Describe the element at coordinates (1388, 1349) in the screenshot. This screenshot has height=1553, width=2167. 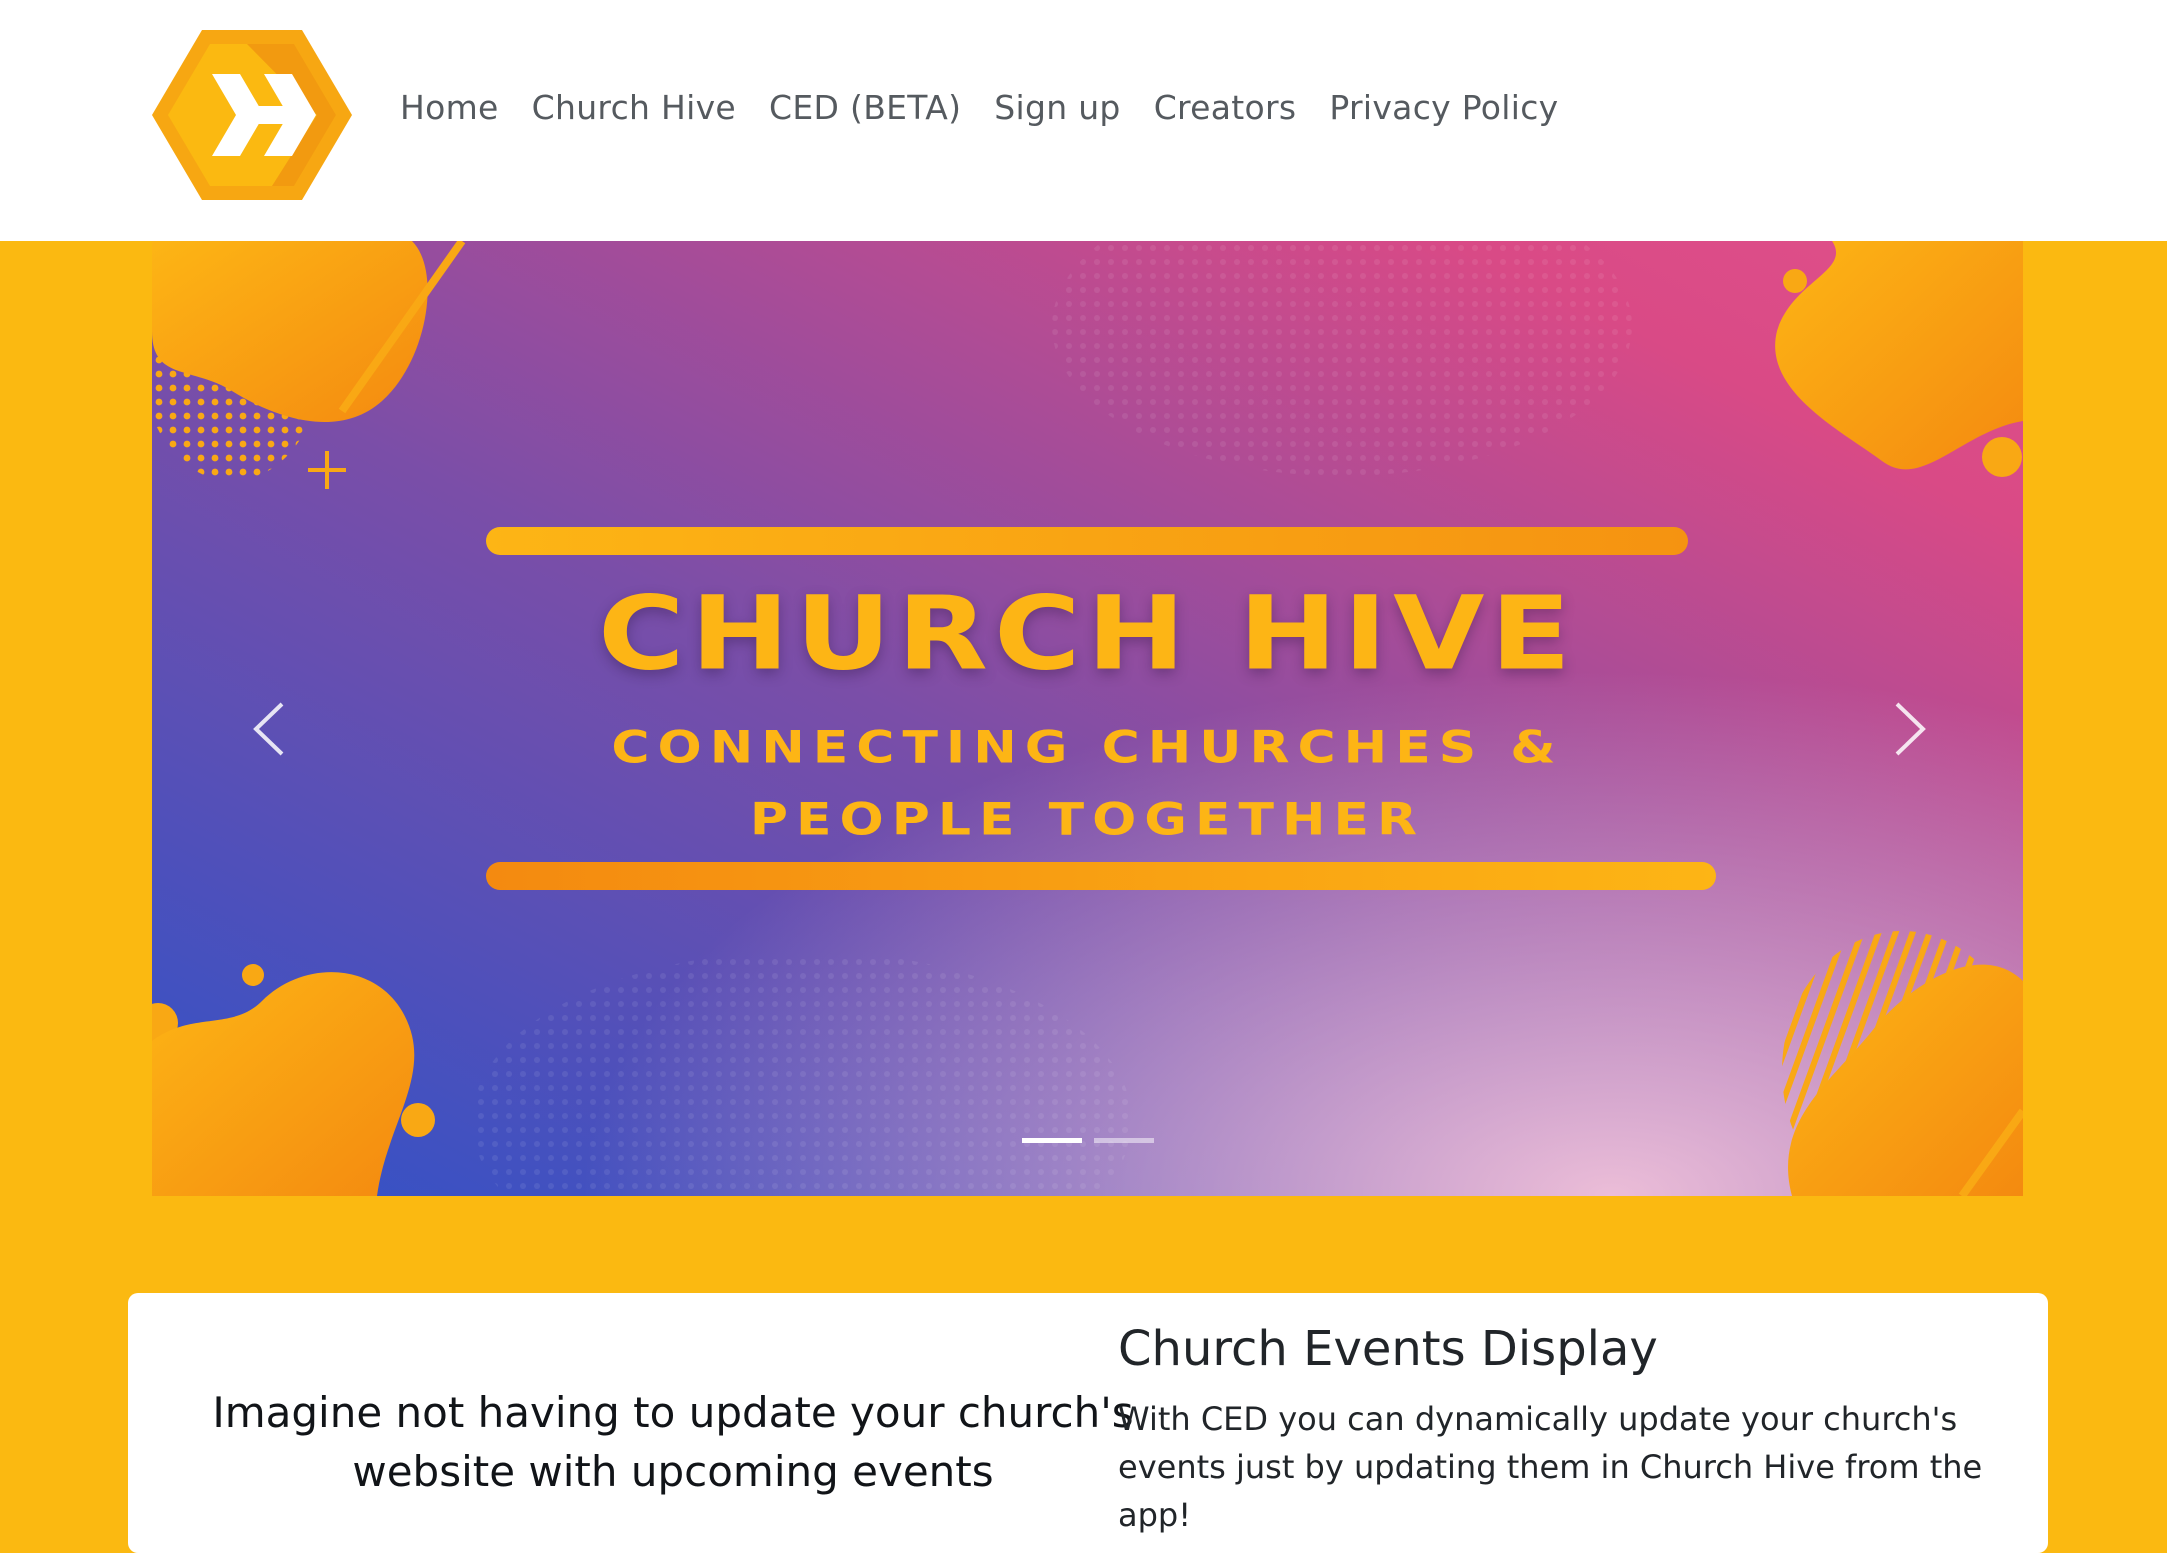
I see `ced-section-title: Church Events Display` at that location.